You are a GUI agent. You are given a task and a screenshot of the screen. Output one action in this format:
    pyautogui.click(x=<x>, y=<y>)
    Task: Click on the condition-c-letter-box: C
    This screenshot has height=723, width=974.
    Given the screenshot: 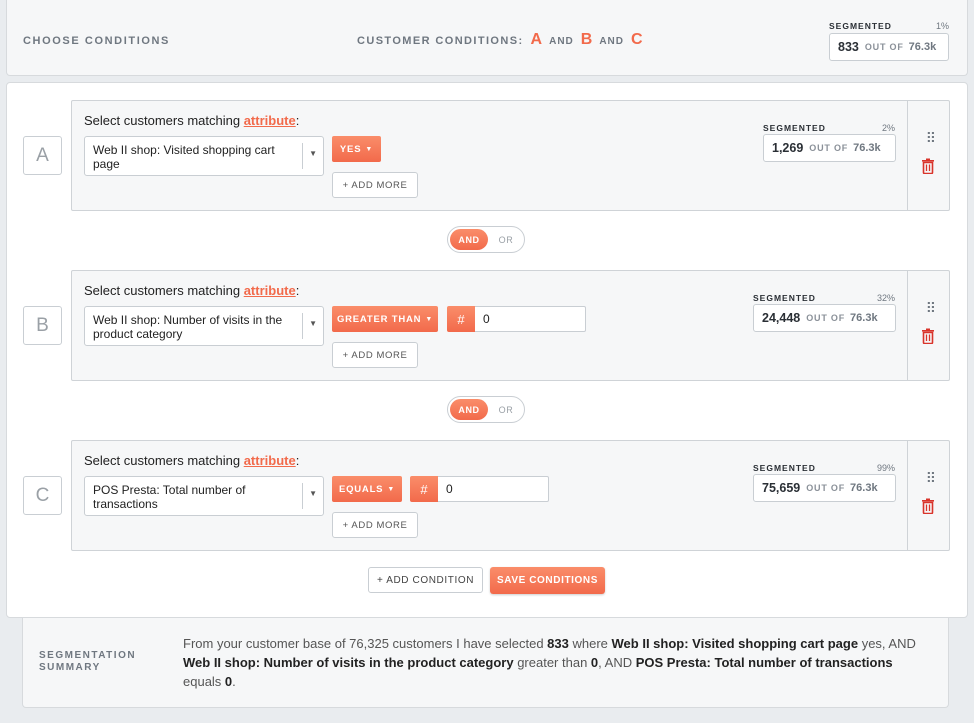 What is the action you would take?
    pyautogui.click(x=42, y=495)
    